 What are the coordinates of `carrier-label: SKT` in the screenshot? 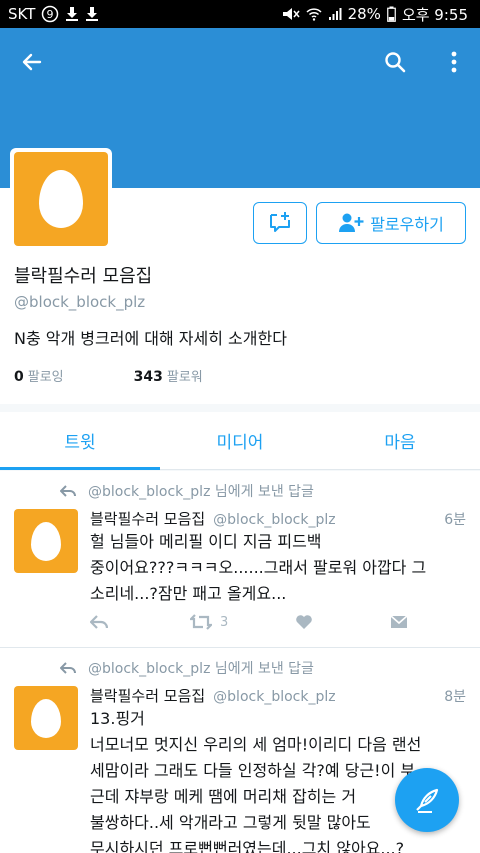 It's located at (22, 14).